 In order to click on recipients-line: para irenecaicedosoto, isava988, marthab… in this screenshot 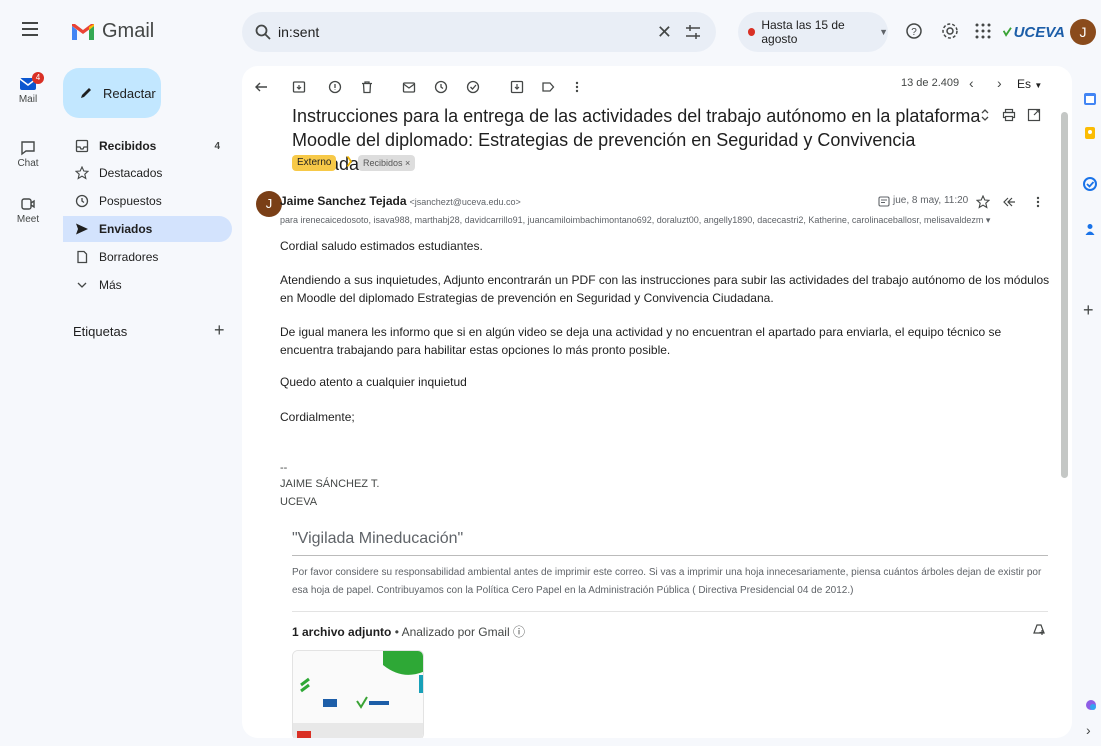, I will do `click(660, 220)`.